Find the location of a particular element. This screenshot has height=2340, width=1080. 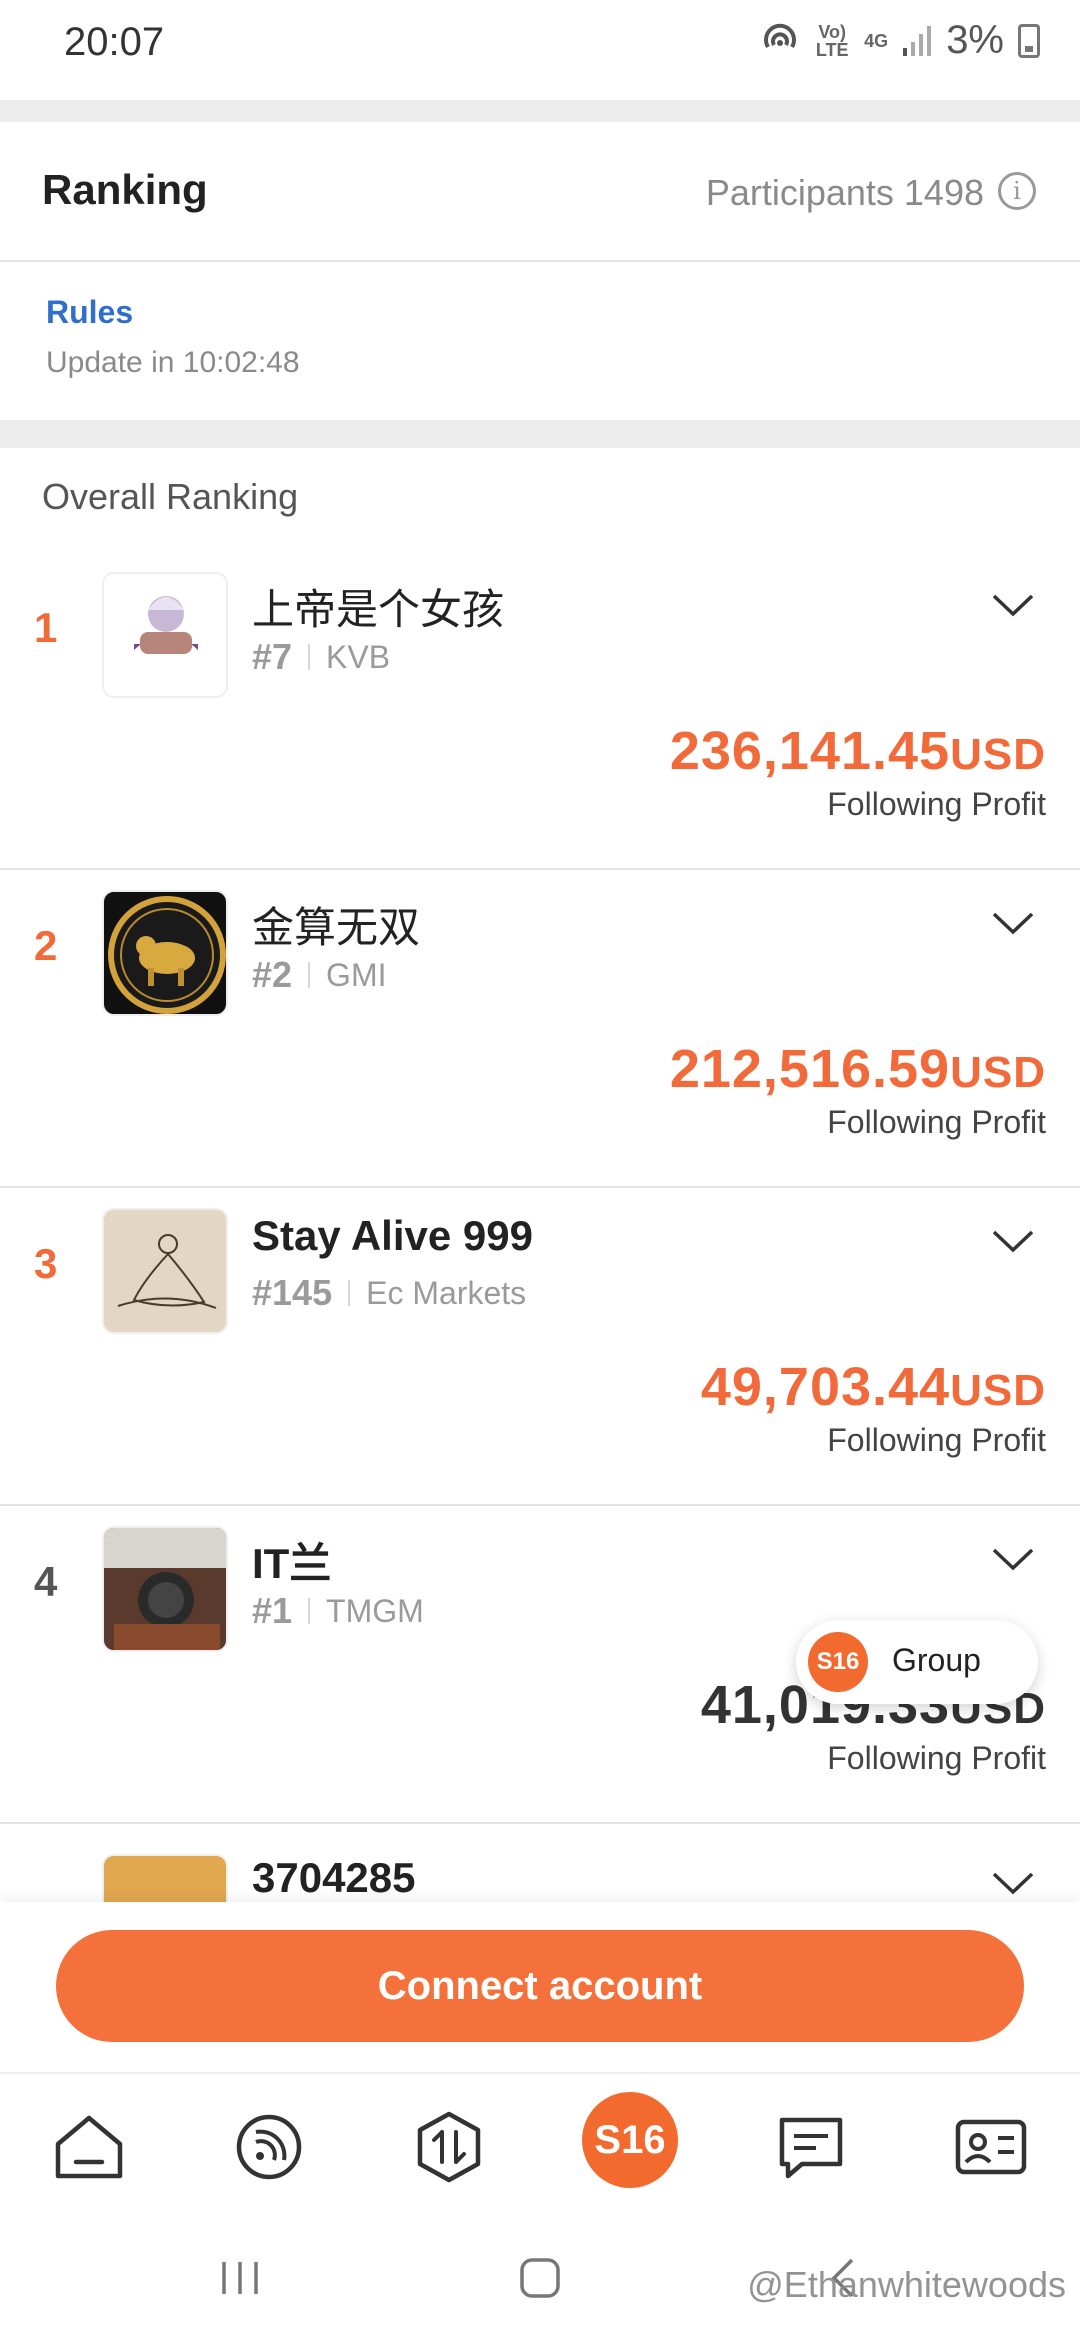

status-time: 20:07 is located at coordinates (114, 42).